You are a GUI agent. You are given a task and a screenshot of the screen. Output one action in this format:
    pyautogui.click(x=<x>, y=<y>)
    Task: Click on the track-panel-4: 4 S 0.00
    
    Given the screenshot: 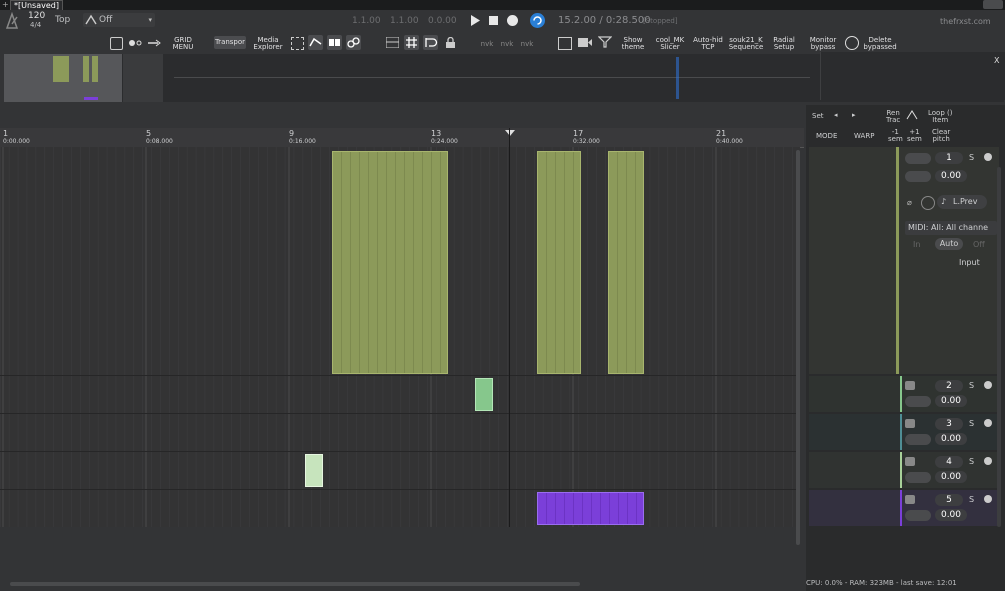 What is the action you would take?
    pyautogui.click(x=904, y=470)
    